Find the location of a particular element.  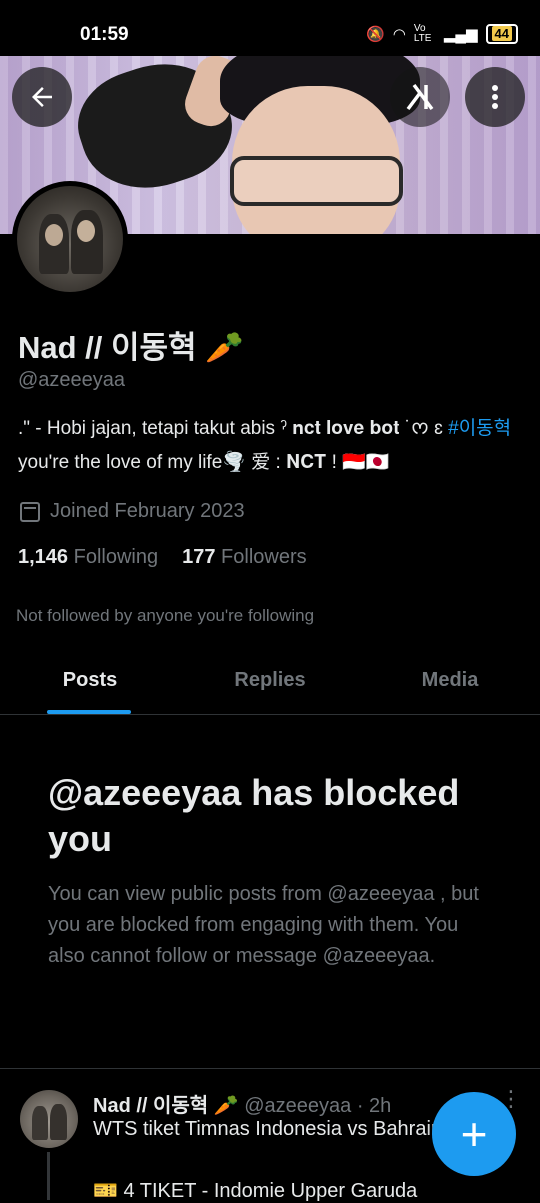

followers-label: Followers is located at coordinates (264, 557).